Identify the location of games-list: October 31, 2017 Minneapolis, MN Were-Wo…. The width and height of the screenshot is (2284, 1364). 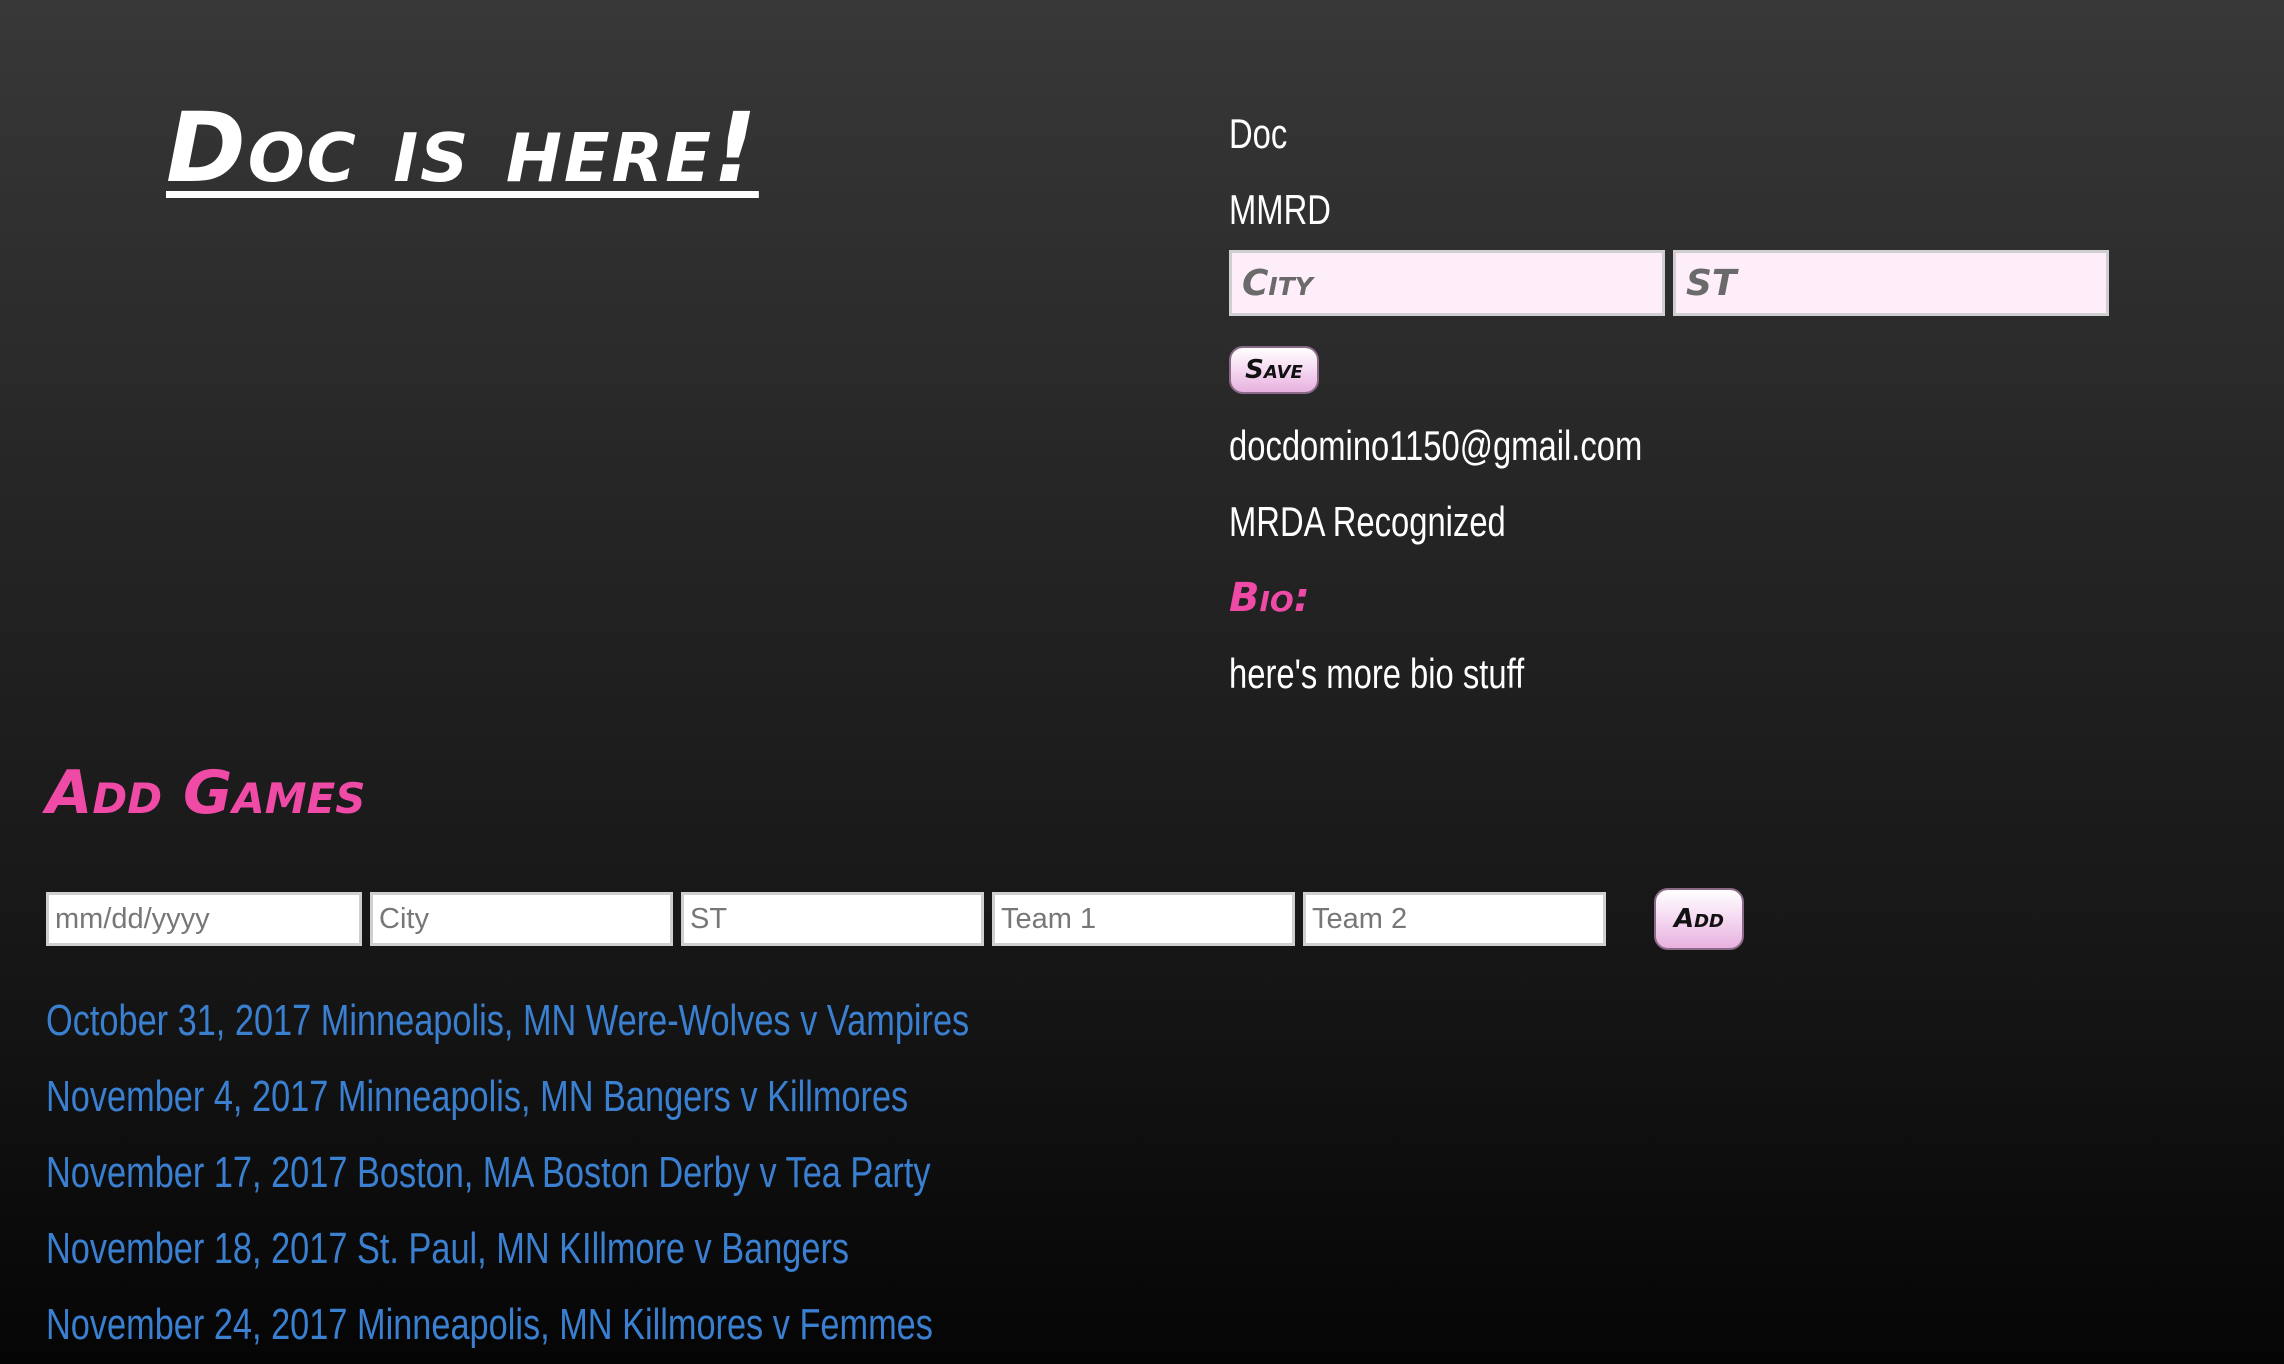
(638, 1173).